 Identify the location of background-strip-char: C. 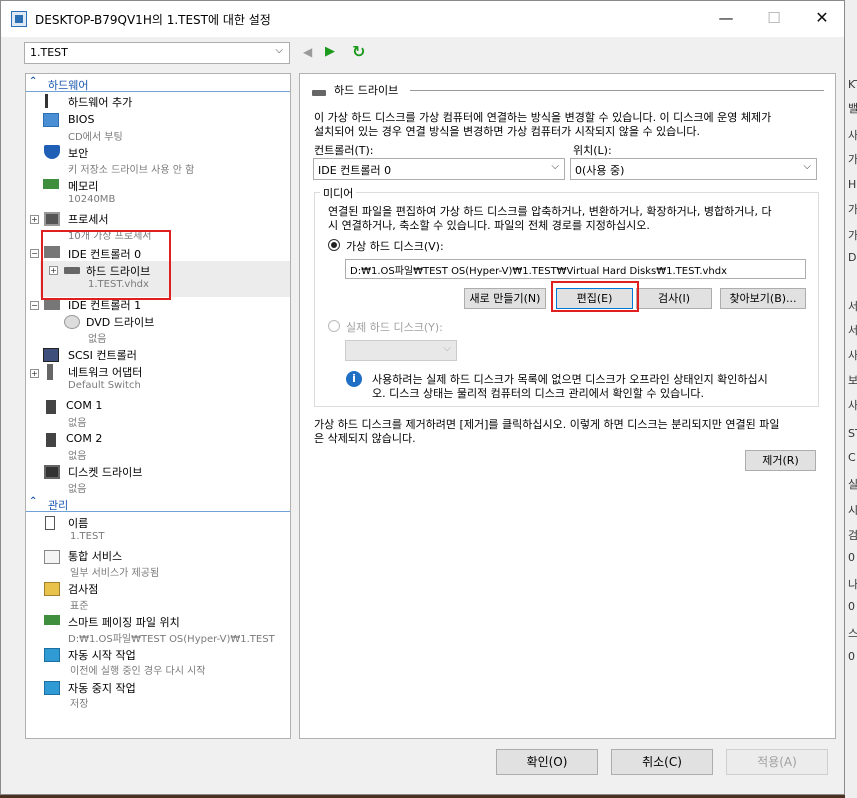
(852, 457).